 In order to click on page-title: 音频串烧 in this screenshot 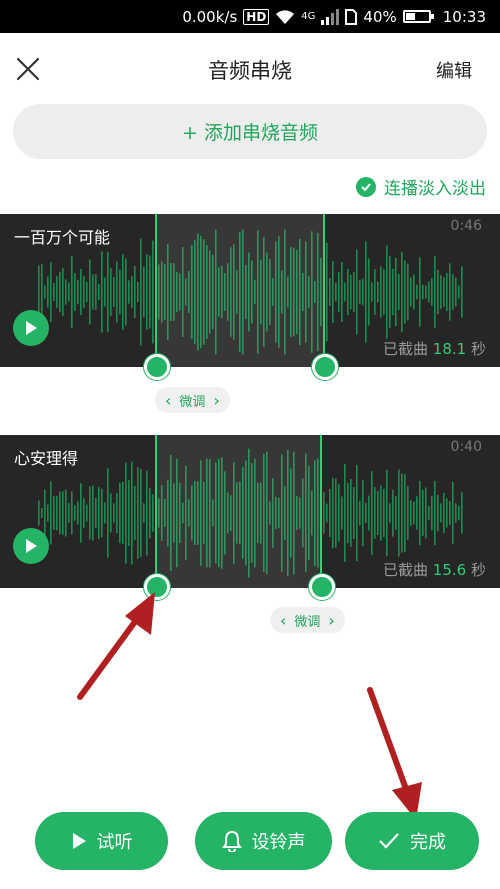, I will do `click(250, 71)`.